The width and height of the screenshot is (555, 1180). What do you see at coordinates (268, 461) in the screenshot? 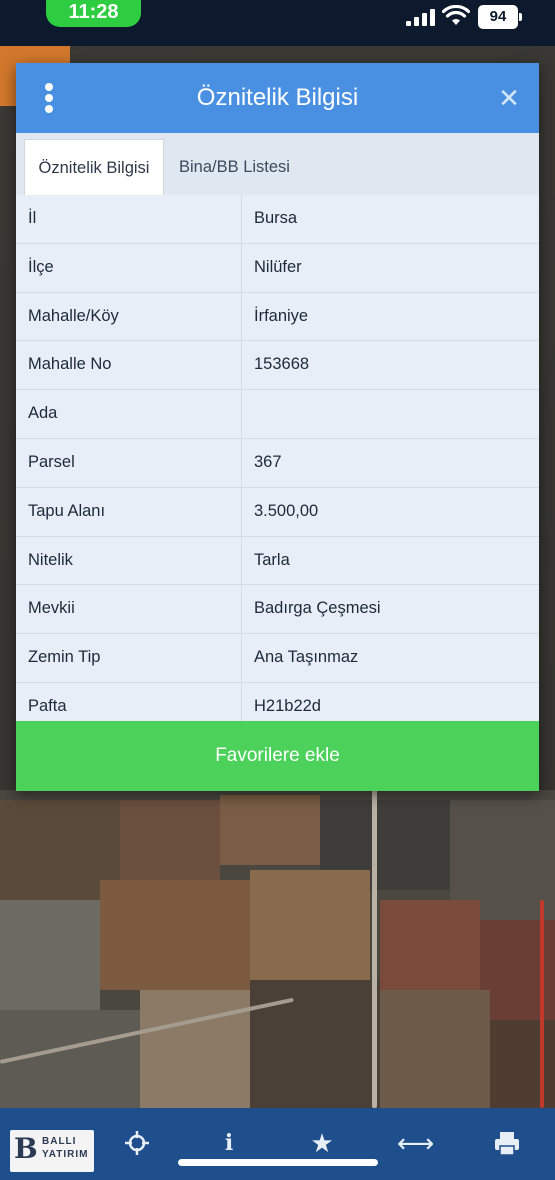
I see `row-value: 367` at bounding box center [268, 461].